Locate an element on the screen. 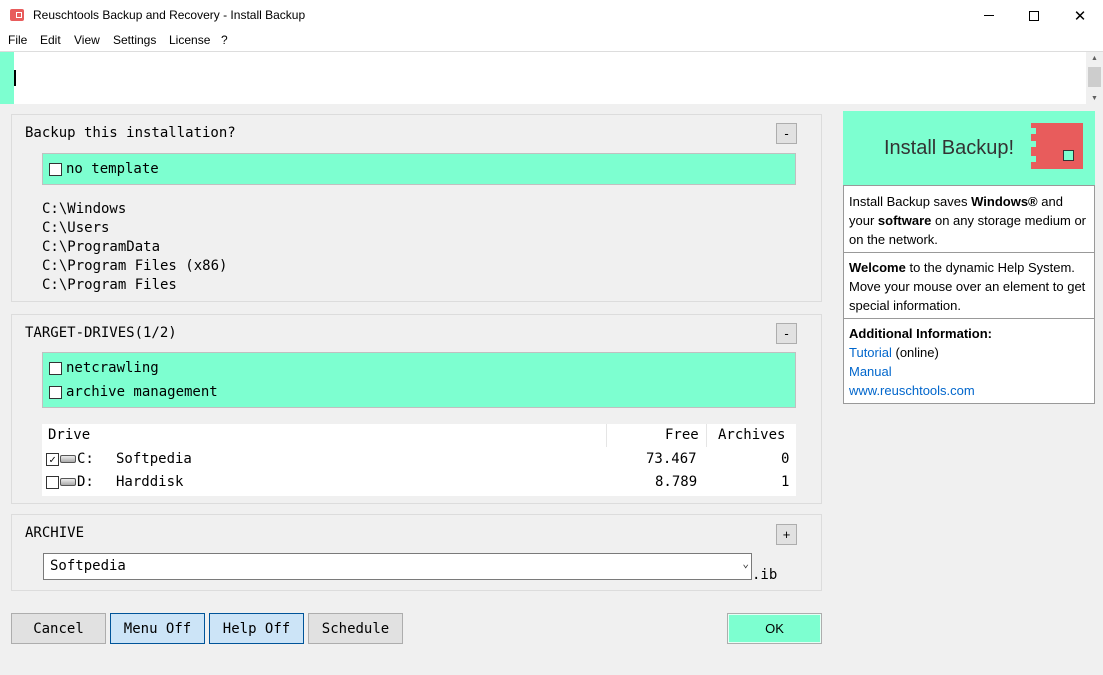 Image resolution: width=1103 pixels, height=675 pixels. table-row: ✓ C: Softpedia 73.467 0 is located at coordinates (419, 459).